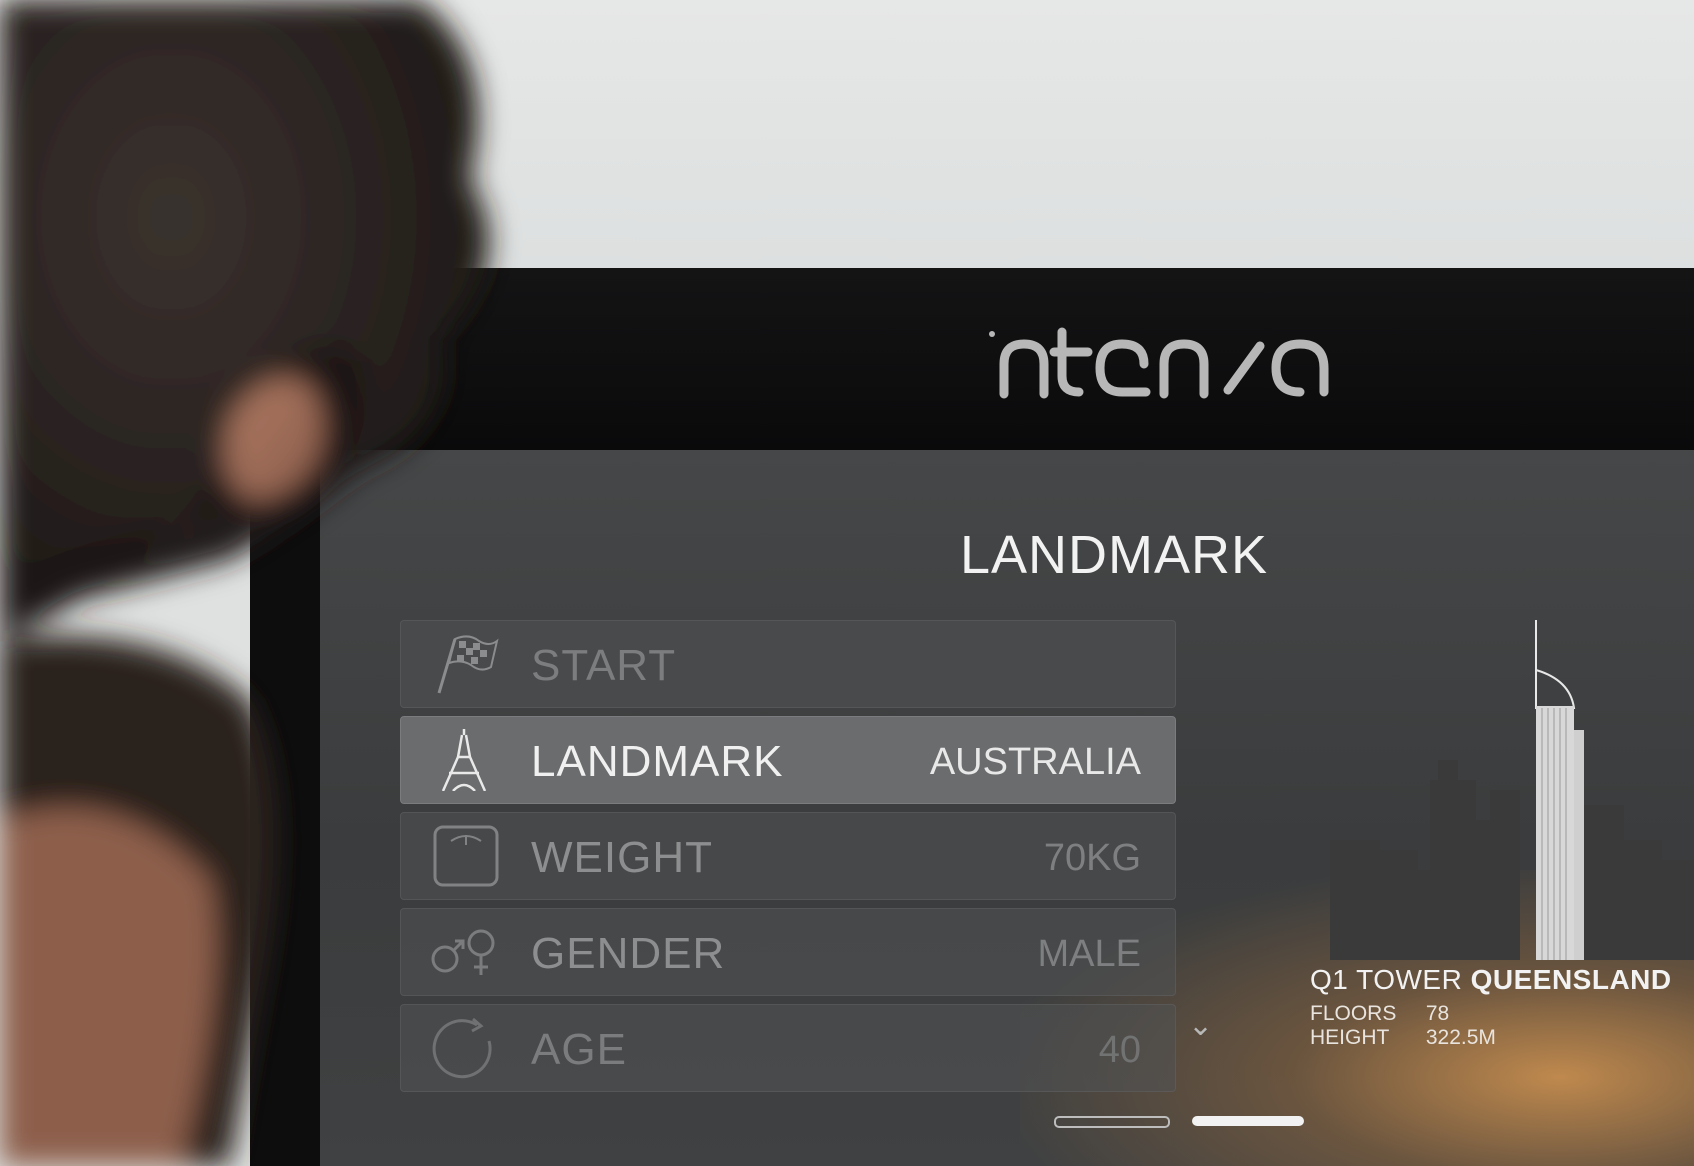 The height and width of the screenshot is (1166, 1694). What do you see at coordinates (464, 760) in the screenshot?
I see `eiffel-tower-icon` at bounding box center [464, 760].